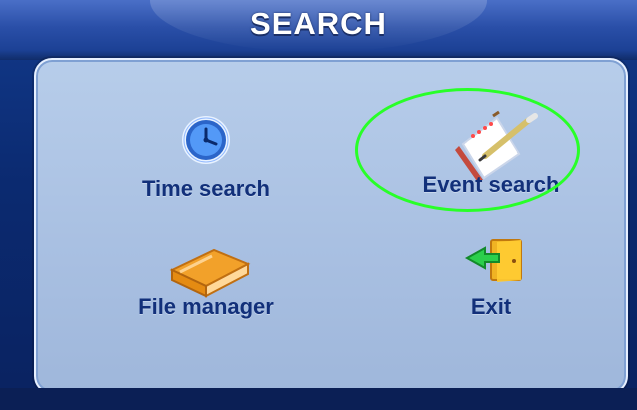 Image resolution: width=637 pixels, height=410 pixels. I want to click on menu-item-time-search: Time search, so click(206, 165).